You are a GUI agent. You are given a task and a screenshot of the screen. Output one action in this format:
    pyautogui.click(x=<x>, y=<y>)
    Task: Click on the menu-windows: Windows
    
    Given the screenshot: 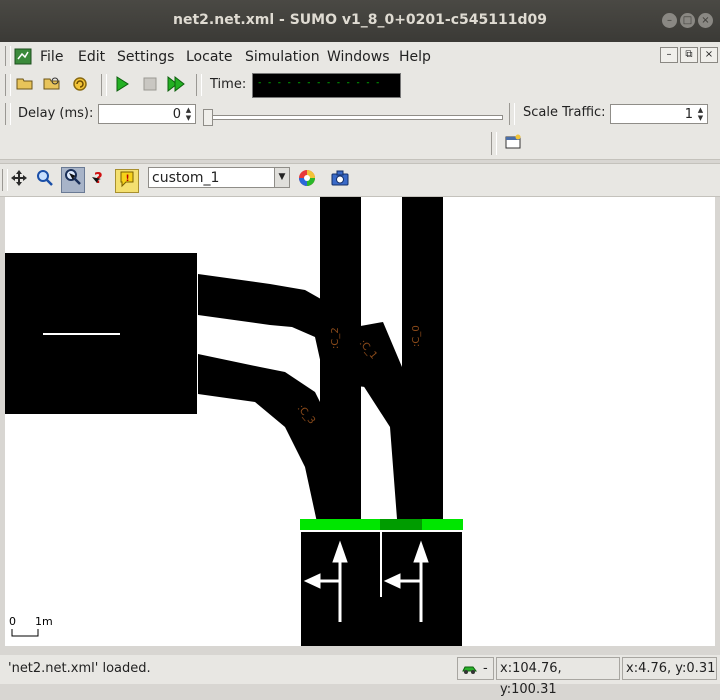 What is the action you would take?
    pyautogui.click(x=358, y=57)
    